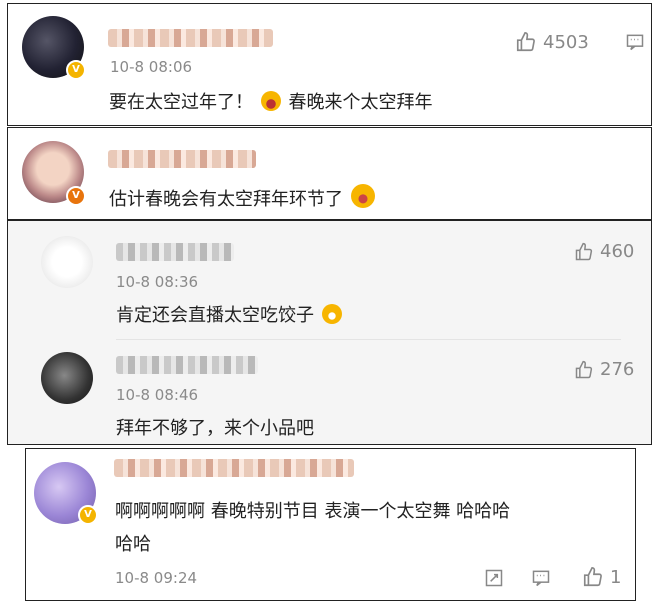  I want to click on divider, so click(368, 339).